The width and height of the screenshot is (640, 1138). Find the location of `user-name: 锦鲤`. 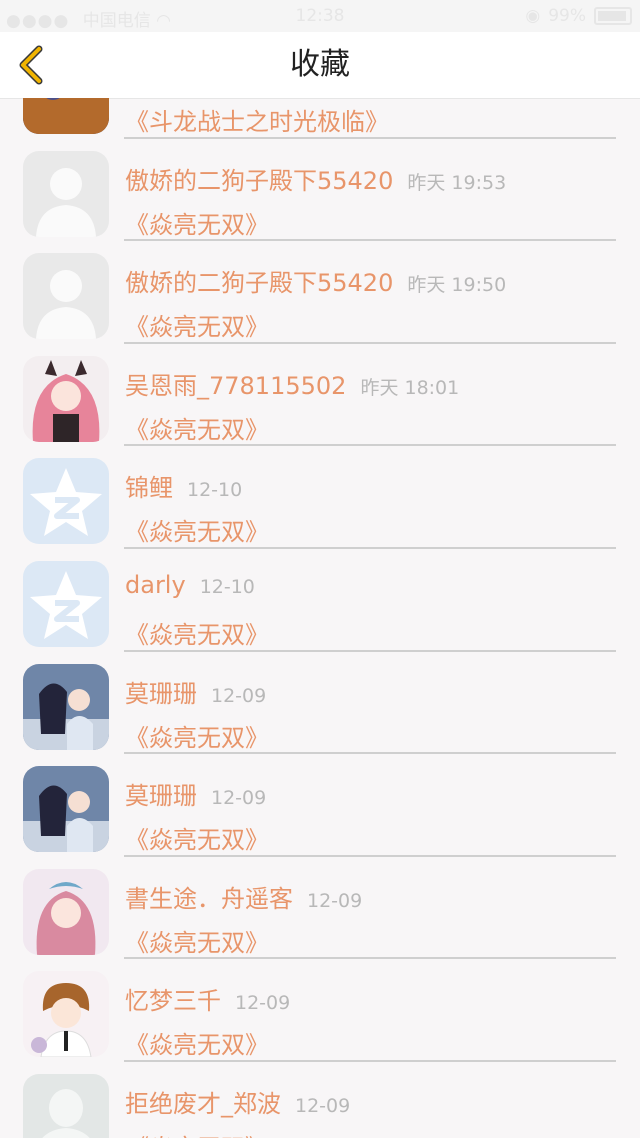

user-name: 锦鲤 is located at coordinates (149, 488).